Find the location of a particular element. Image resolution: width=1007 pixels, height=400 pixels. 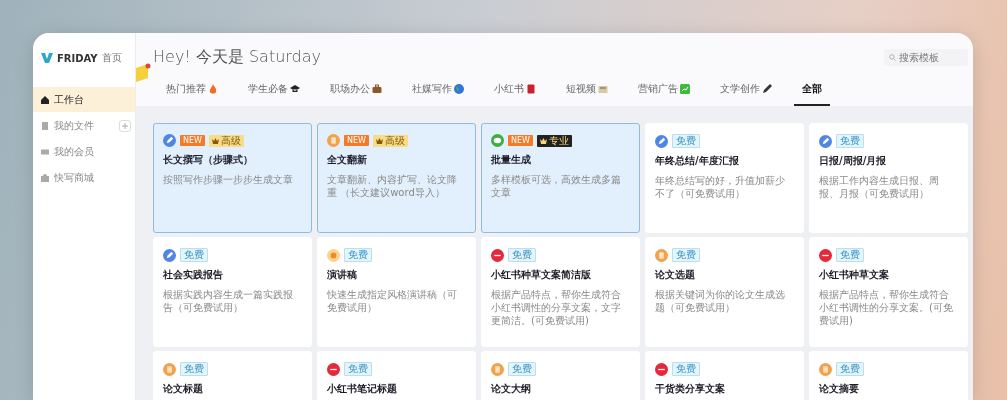

tag-badge: 专业 is located at coordinates (554, 140).